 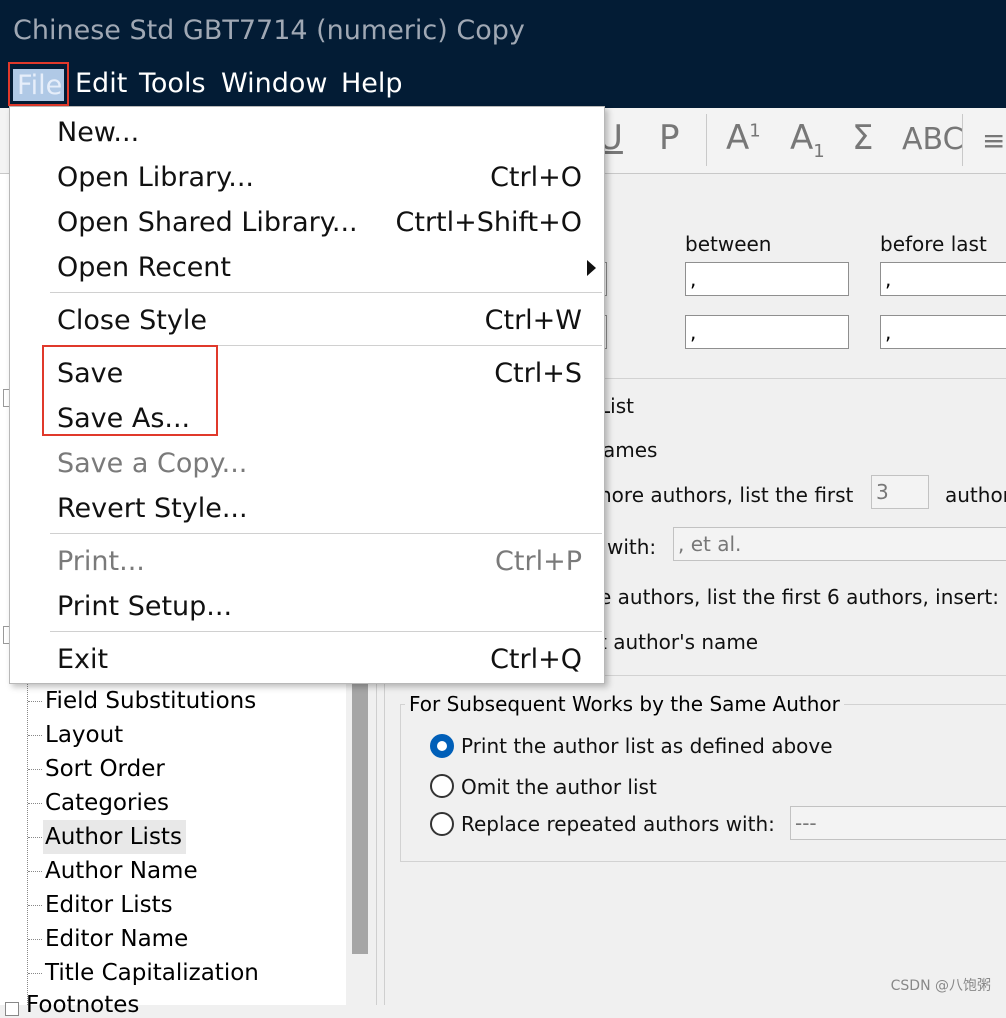 I want to click on menu-item-label: Open Recent, so click(x=144, y=267).